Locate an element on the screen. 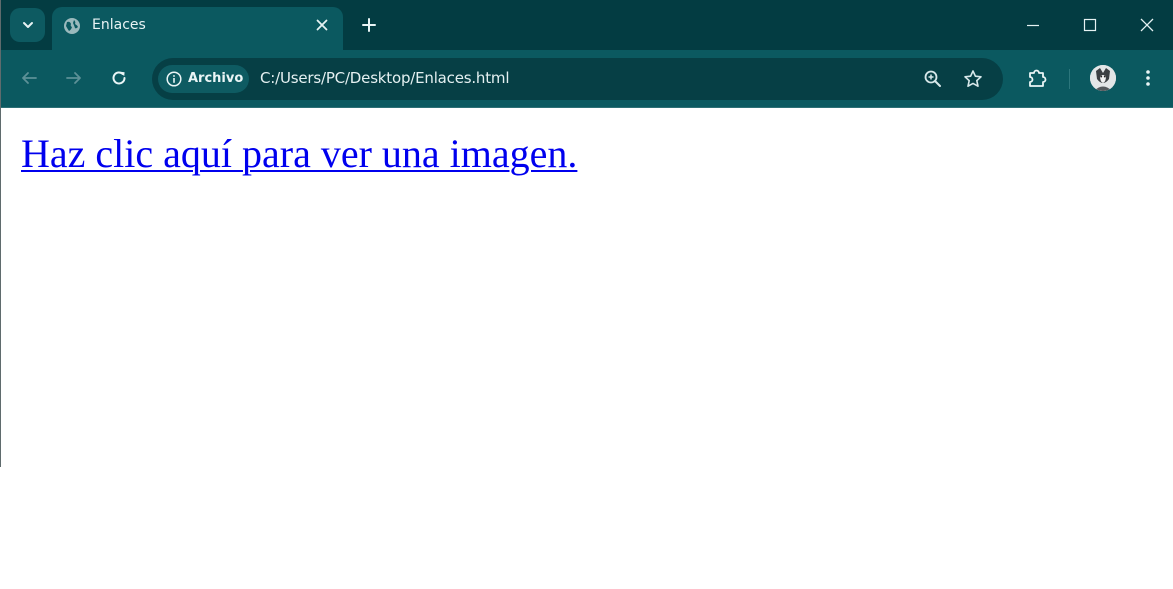 The image size is (1173, 589). arrow-right-icon is located at coordinates (73, 78).